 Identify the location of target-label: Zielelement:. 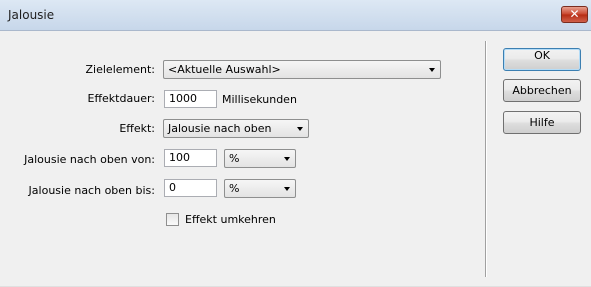
(120, 69).